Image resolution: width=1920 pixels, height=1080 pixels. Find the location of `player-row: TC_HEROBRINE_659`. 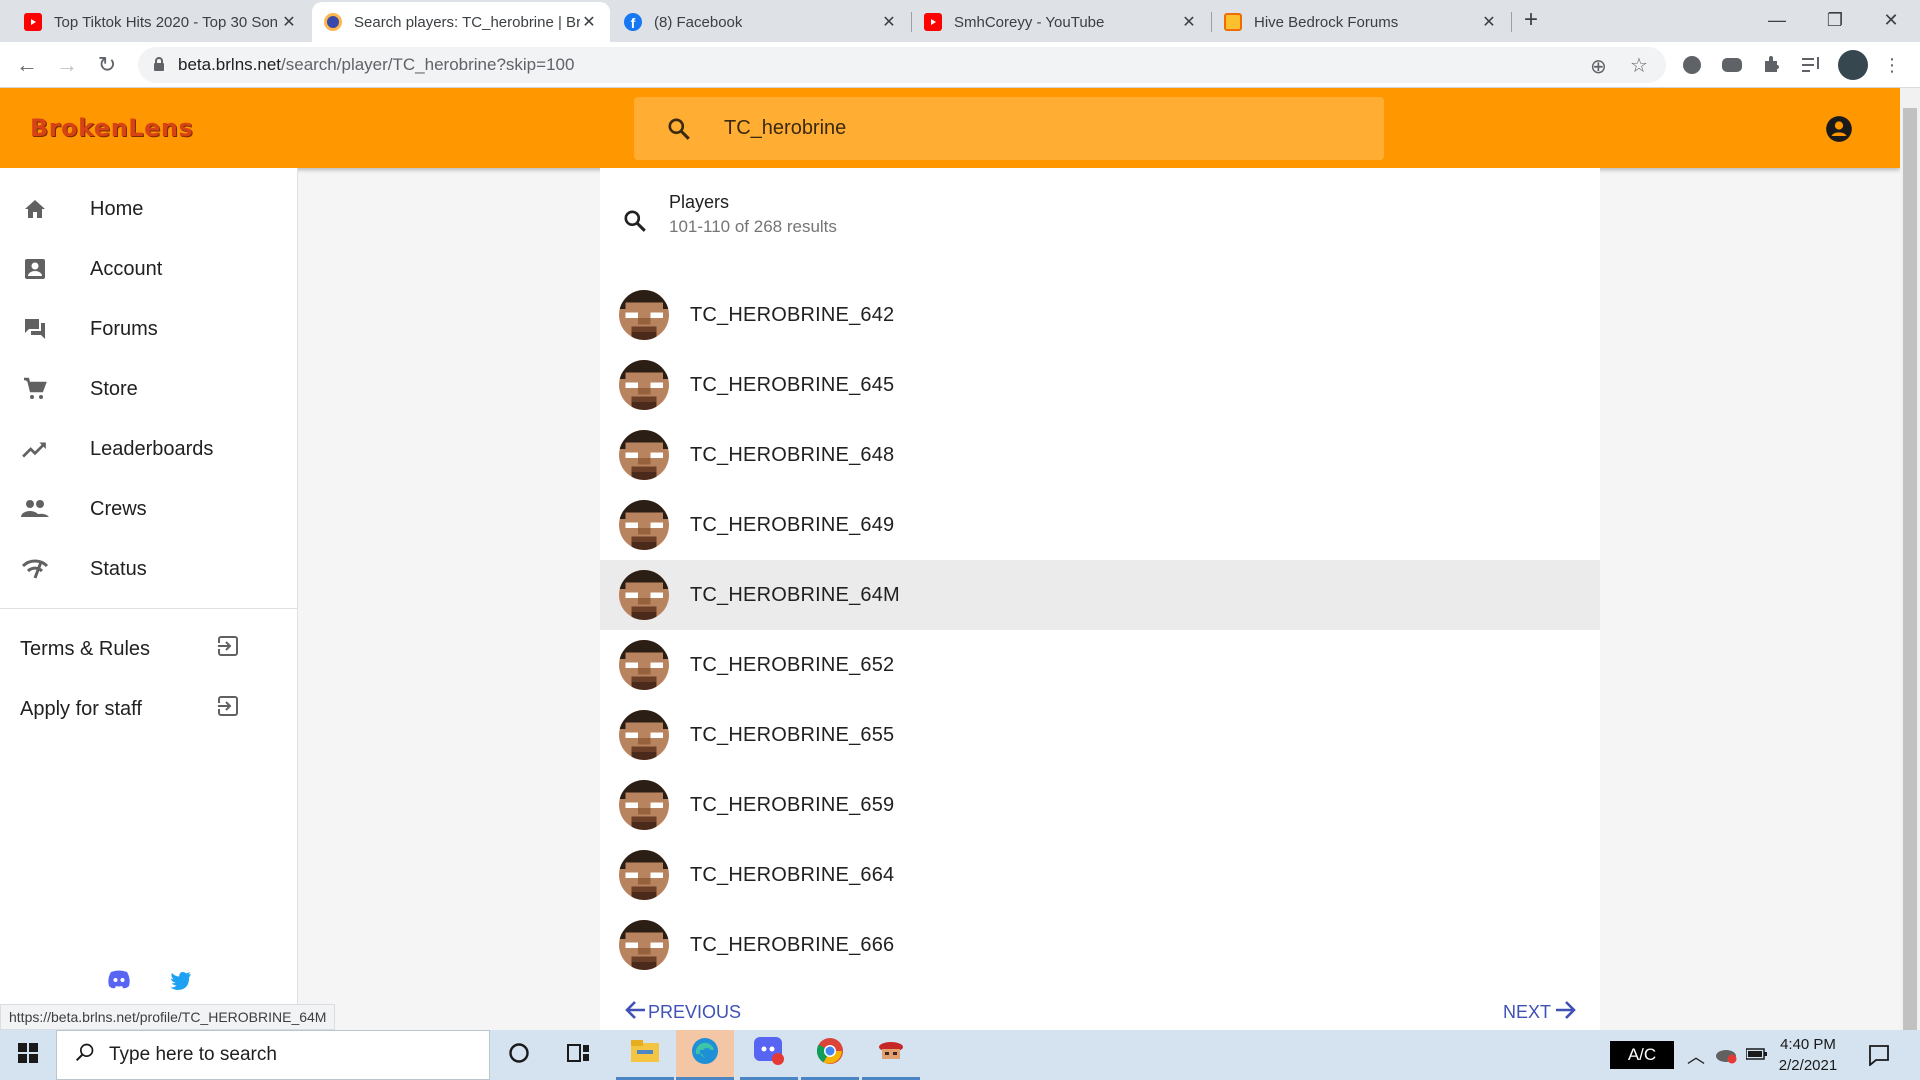

player-row: TC_HEROBRINE_659 is located at coordinates (1100, 805).